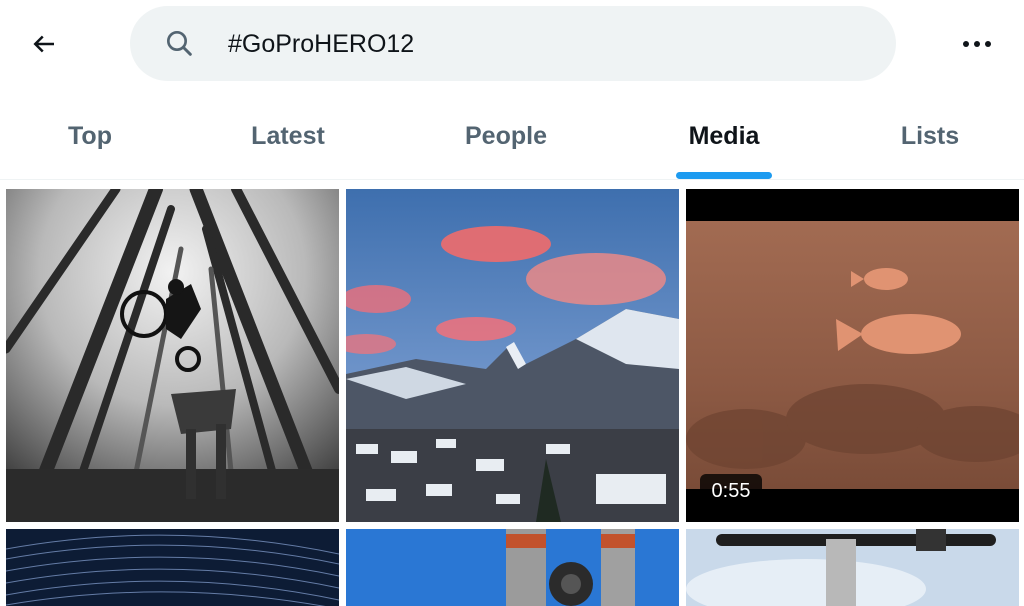  I want to click on tab-top: Top, so click(90, 136).